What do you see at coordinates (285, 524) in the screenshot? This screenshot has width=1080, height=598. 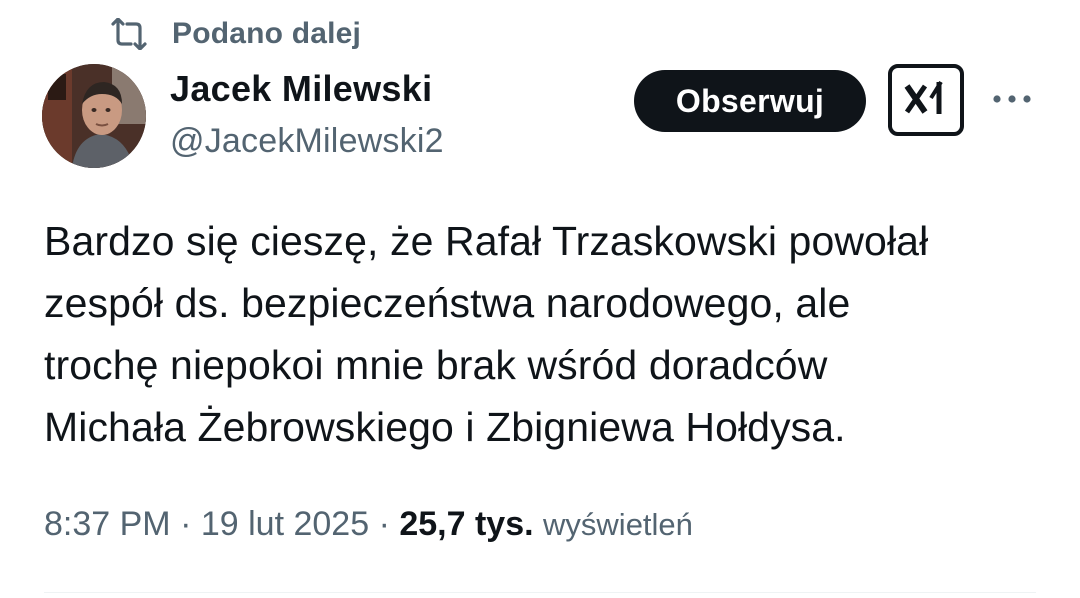 I see `tweet-date: 19 lut 2025` at bounding box center [285, 524].